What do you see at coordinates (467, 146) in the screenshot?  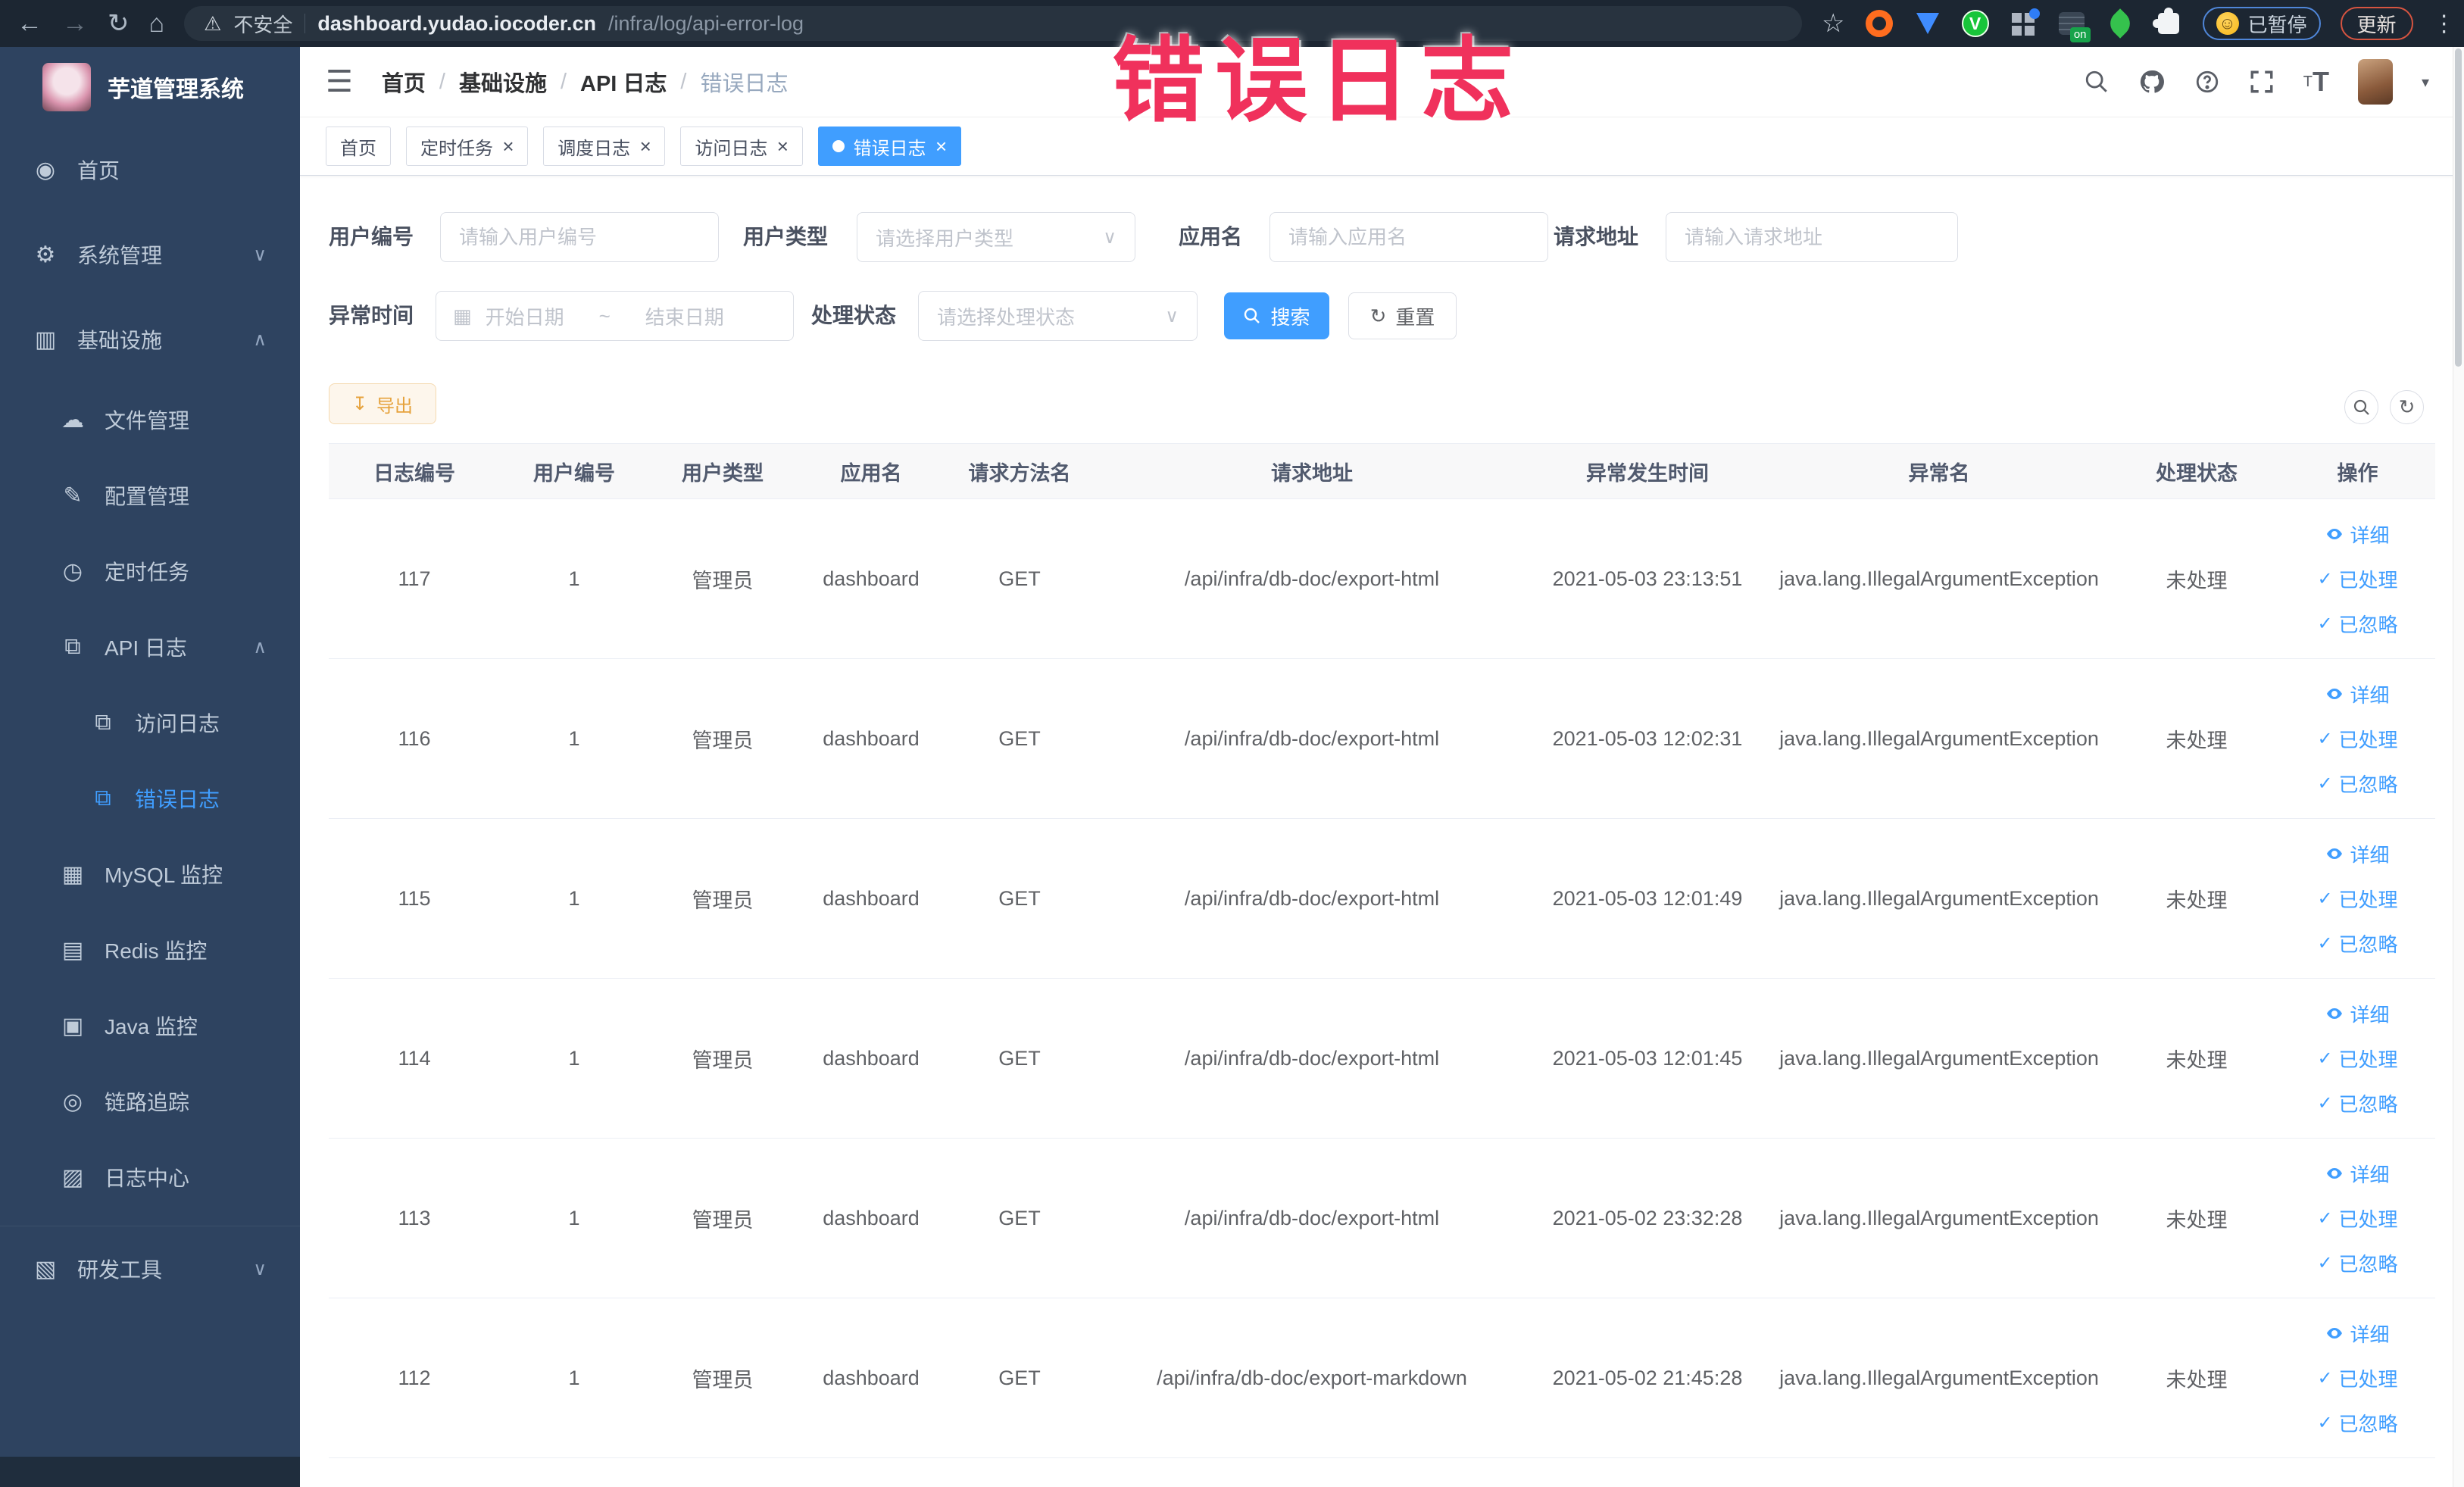 I see `tag-1: 定时任务 ×` at bounding box center [467, 146].